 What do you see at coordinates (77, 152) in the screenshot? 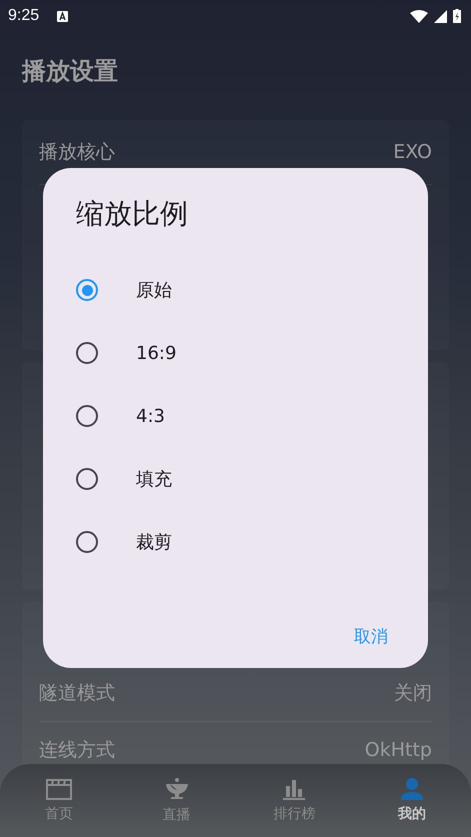
I see `setting-label: 播放核心` at bounding box center [77, 152].